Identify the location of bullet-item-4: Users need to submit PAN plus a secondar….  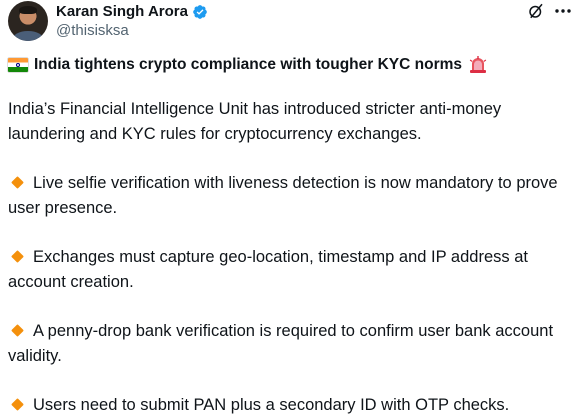
(291, 405).